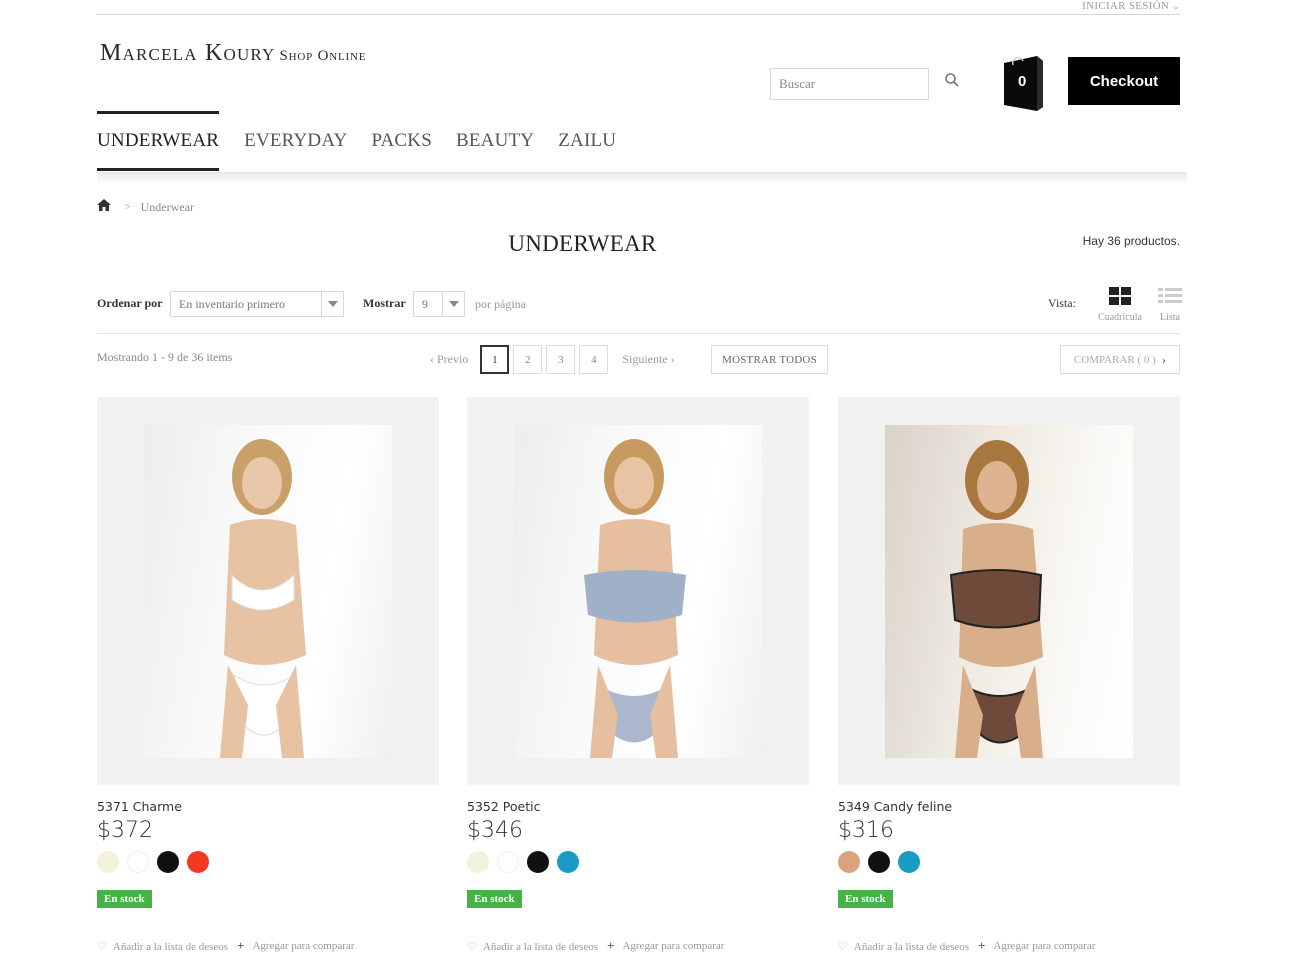 The height and width of the screenshot is (975, 1300). Describe the element at coordinates (1131, 241) in the screenshot. I see `product-count: Hay 36 productos.` at that location.